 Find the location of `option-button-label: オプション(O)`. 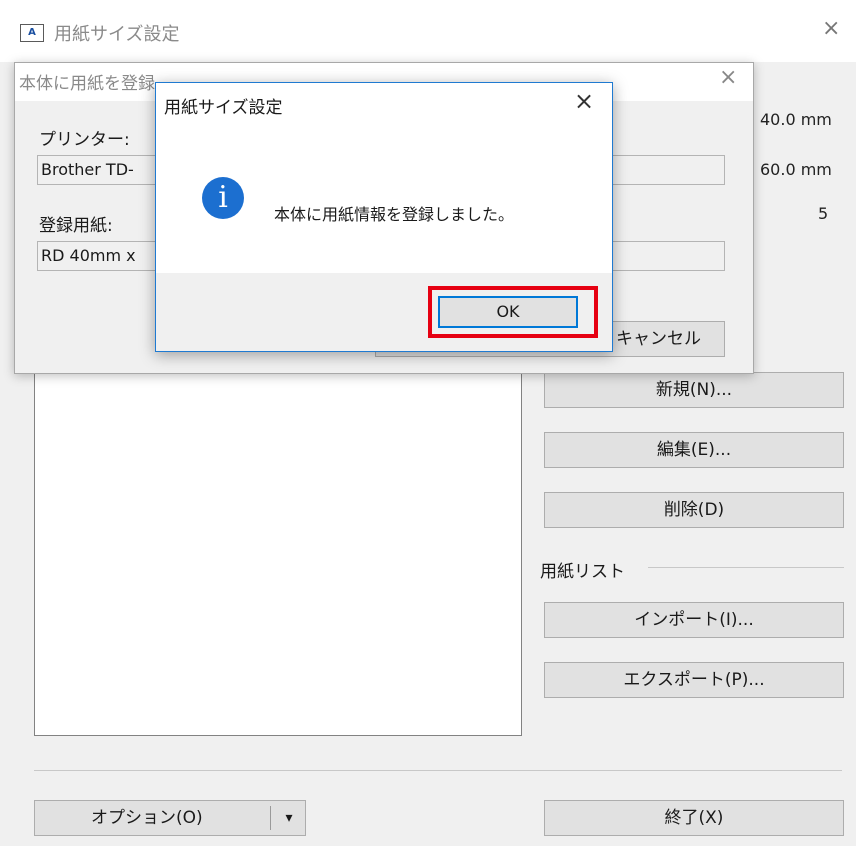

option-button-label: オプション(O) is located at coordinates (147, 818).